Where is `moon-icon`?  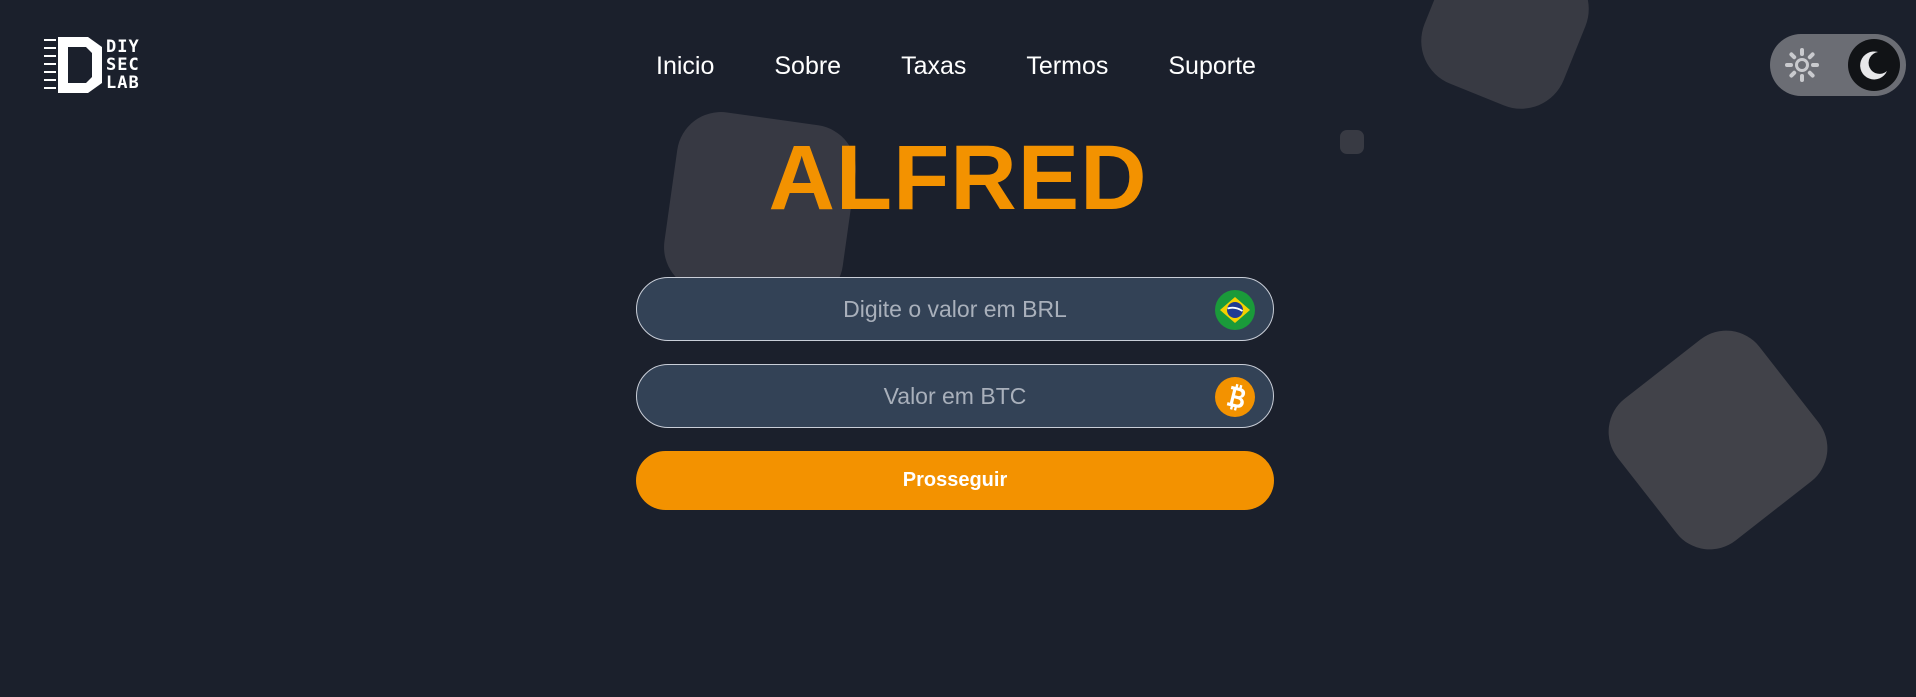
moon-icon is located at coordinates (1874, 65).